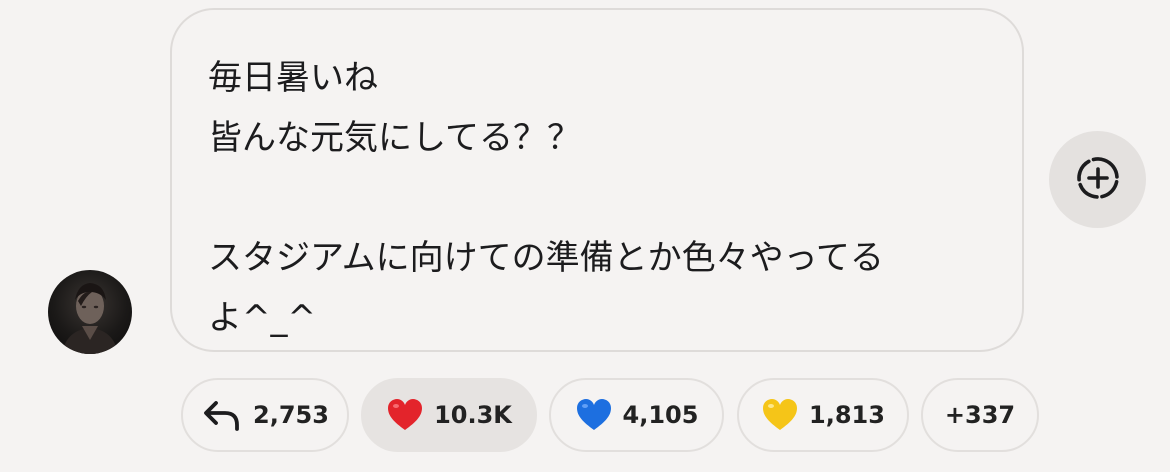  I want to click on reaction-blue-heart: 4,105, so click(636, 415).